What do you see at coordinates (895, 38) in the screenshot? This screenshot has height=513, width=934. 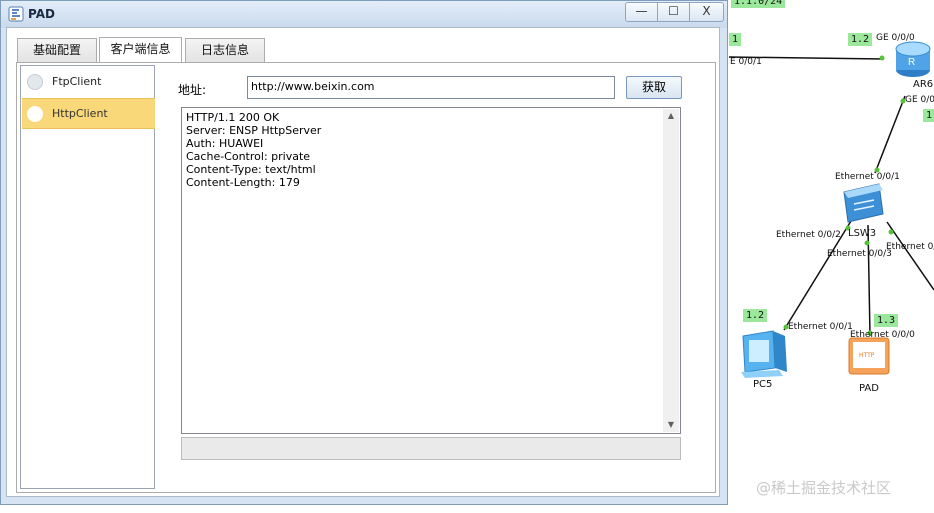 I see `port-label-ar-ge0: GE 0/0/0` at bounding box center [895, 38].